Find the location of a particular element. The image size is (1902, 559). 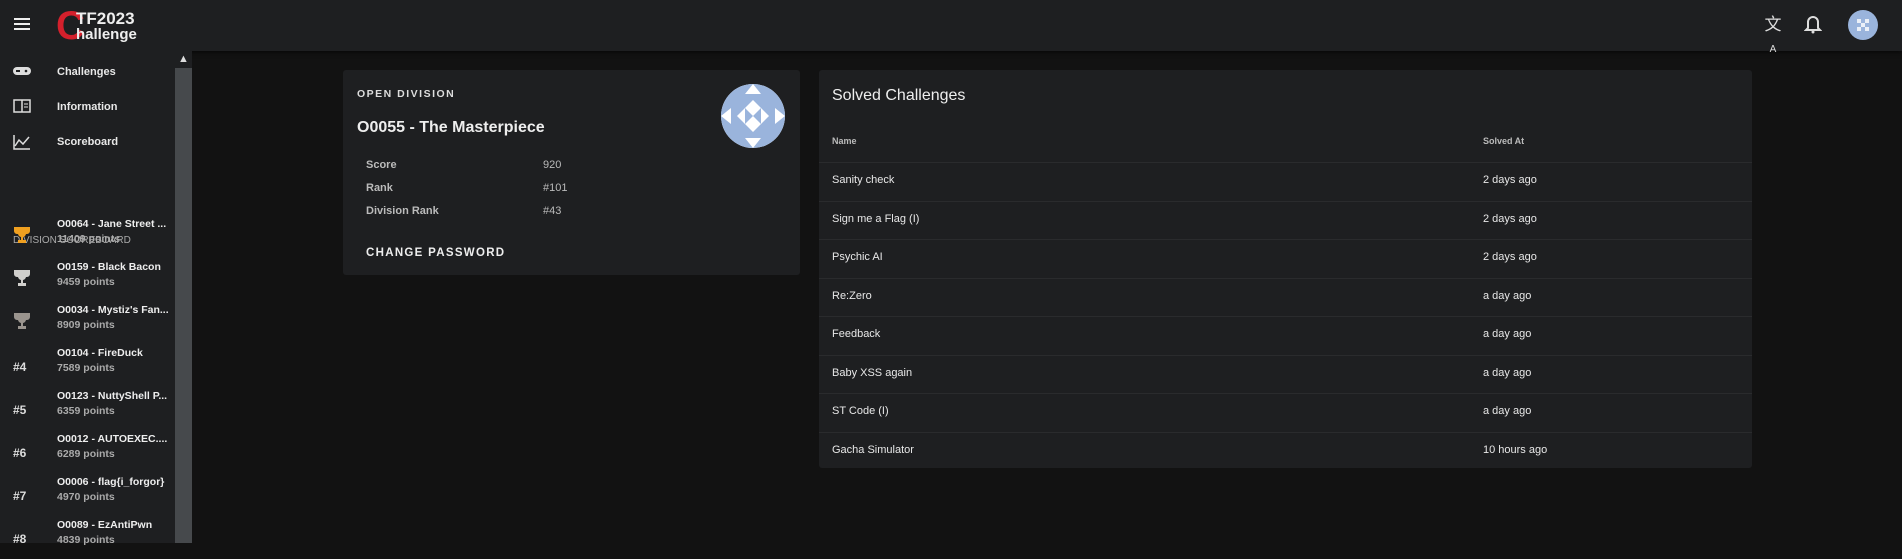

rank-label: #6 is located at coordinates (20, 453).